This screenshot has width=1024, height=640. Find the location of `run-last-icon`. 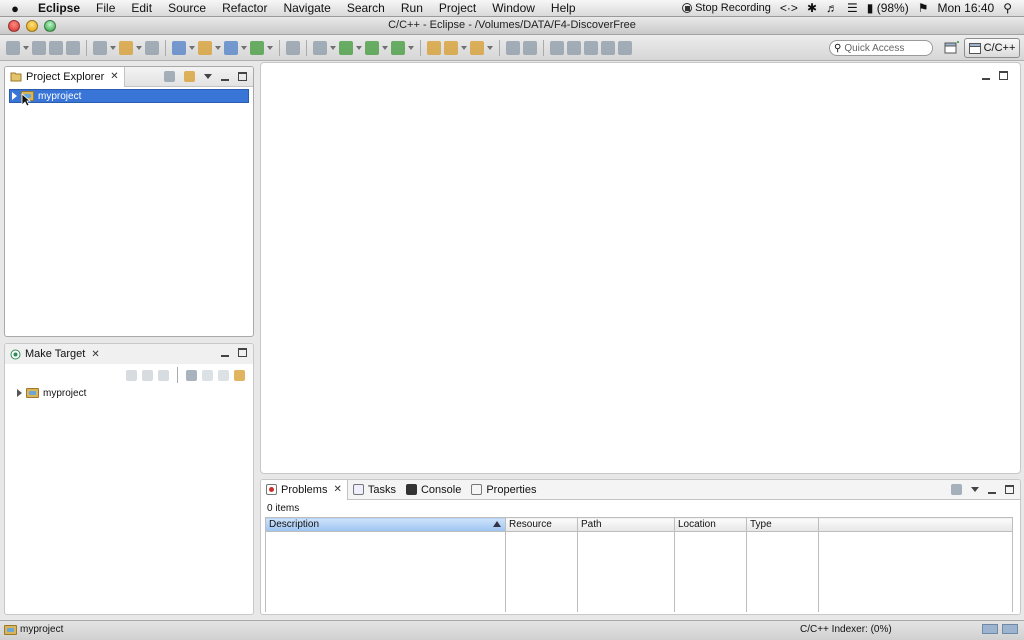

run-last-icon is located at coordinates (372, 48).